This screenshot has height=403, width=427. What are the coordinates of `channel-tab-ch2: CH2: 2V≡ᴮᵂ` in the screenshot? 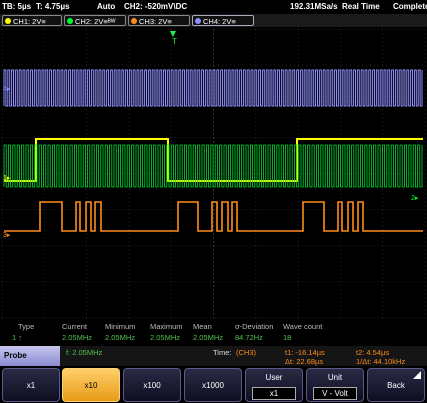 It's located at (95, 20).